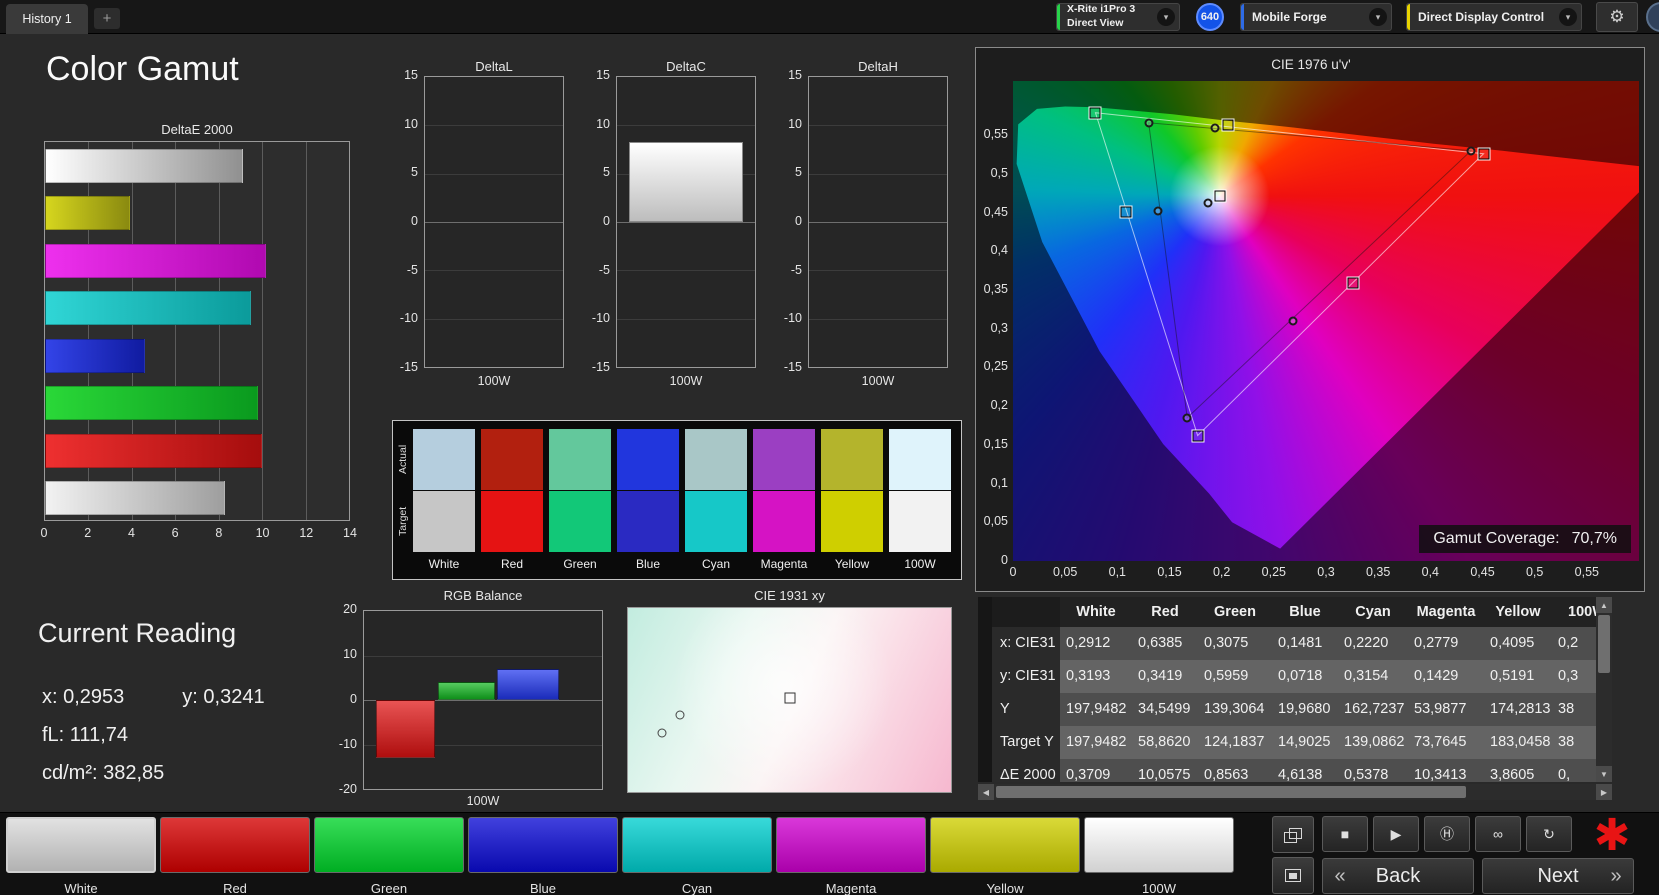 Image resolution: width=1659 pixels, height=895 pixels. What do you see at coordinates (1558, 876) in the screenshot?
I see `next-button: Next »` at bounding box center [1558, 876].